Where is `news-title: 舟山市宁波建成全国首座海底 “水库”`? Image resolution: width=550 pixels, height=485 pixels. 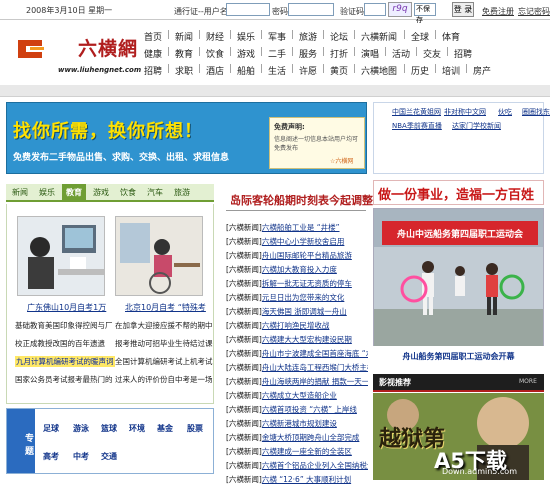 news-title: 舟山市宁波建成全国首座海底 “水库” is located at coordinates (315, 353).